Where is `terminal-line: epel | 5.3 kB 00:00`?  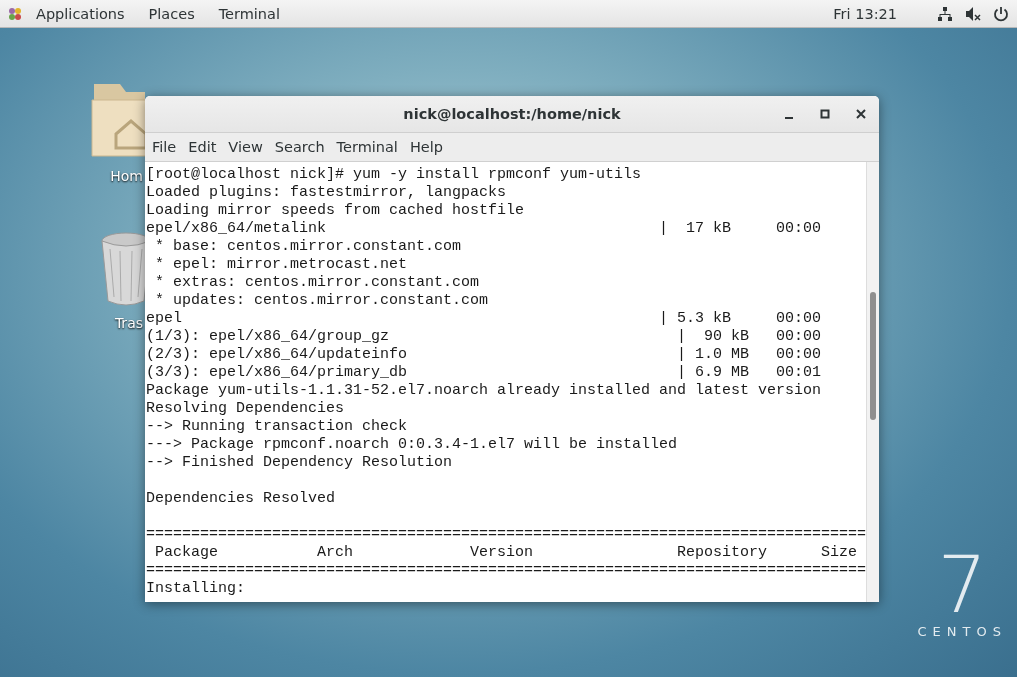
terminal-line: epel | 5.3 kB 00:00 is located at coordinates (484, 319).